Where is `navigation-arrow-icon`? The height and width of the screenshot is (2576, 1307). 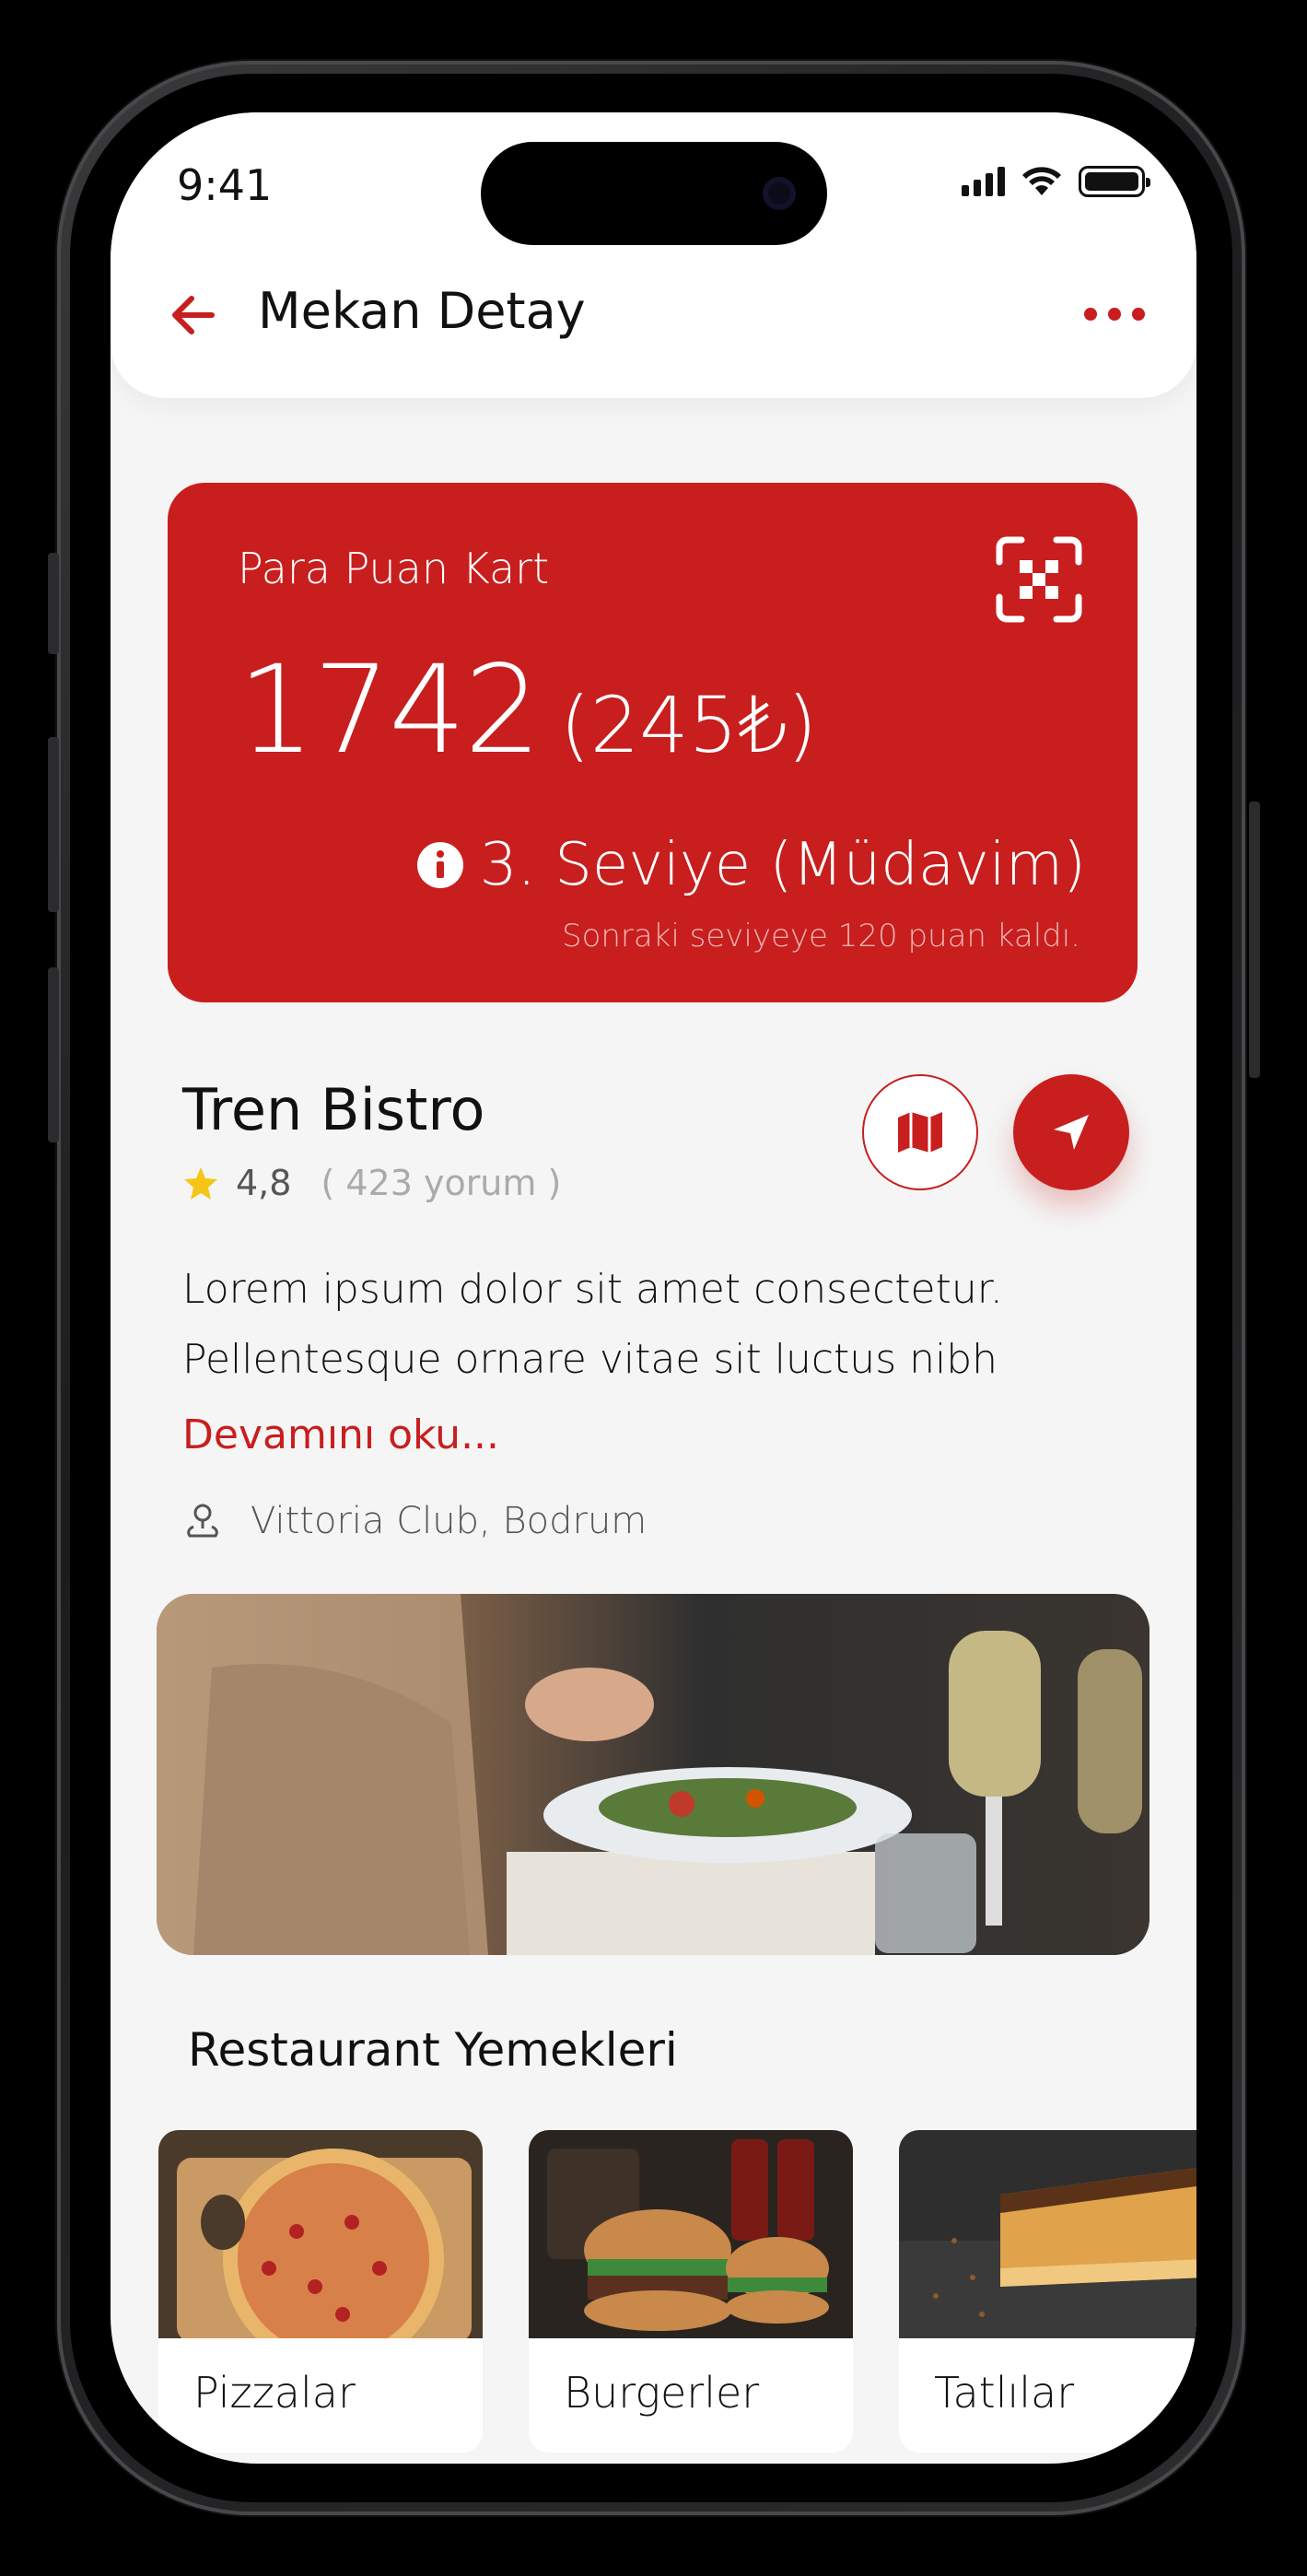
navigation-arrow-icon is located at coordinates (1072, 1132).